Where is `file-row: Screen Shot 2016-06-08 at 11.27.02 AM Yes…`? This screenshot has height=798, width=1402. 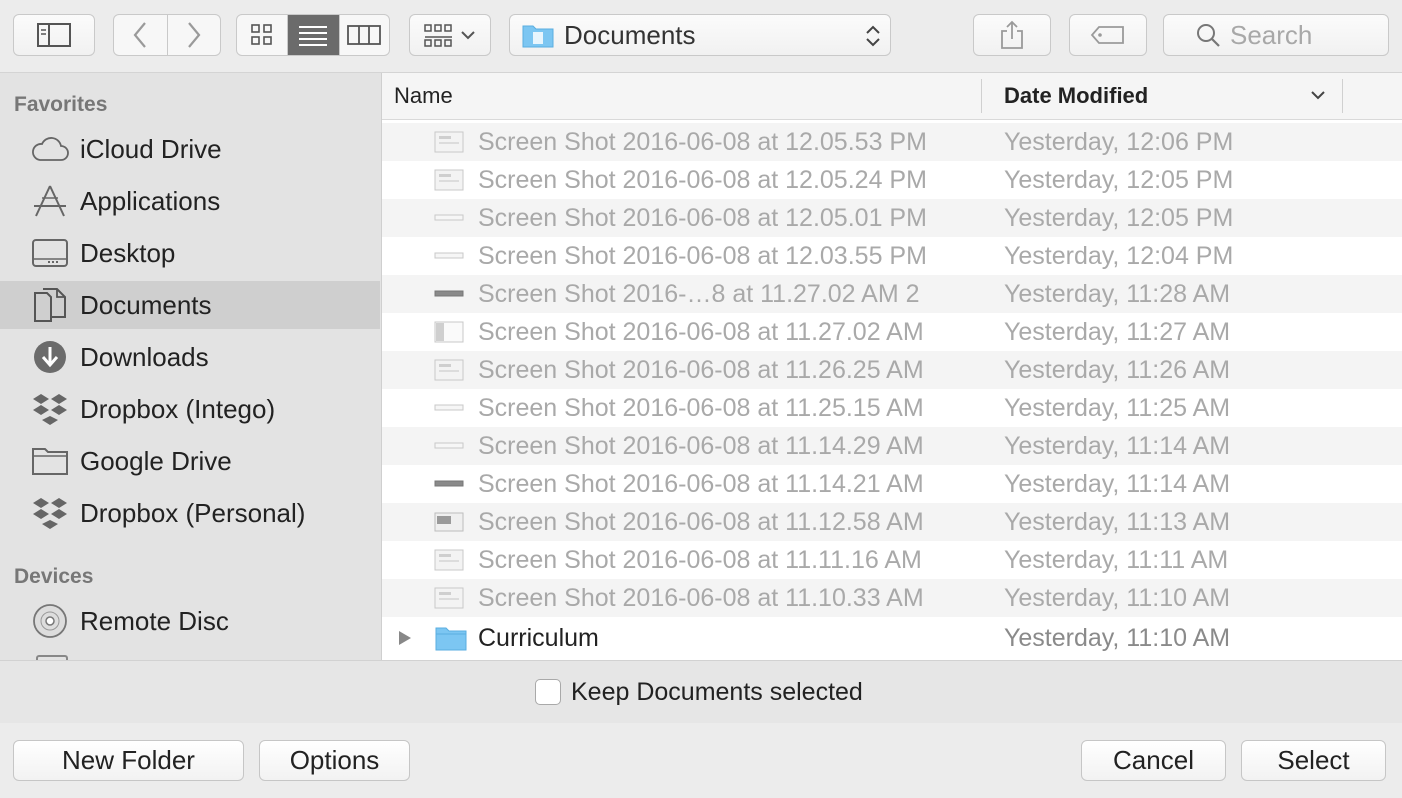
file-row: Screen Shot 2016-06-08 at 11.27.02 AM Yes… is located at coordinates (892, 332).